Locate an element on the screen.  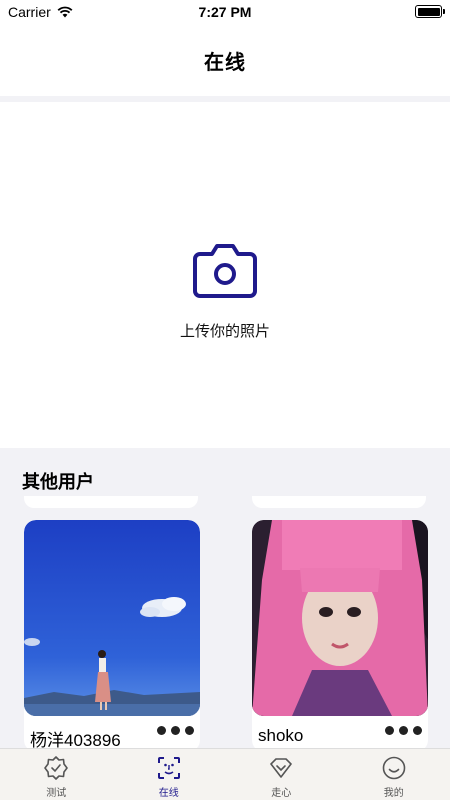
tab-heart: 走心 is located at coordinates (281, 774).